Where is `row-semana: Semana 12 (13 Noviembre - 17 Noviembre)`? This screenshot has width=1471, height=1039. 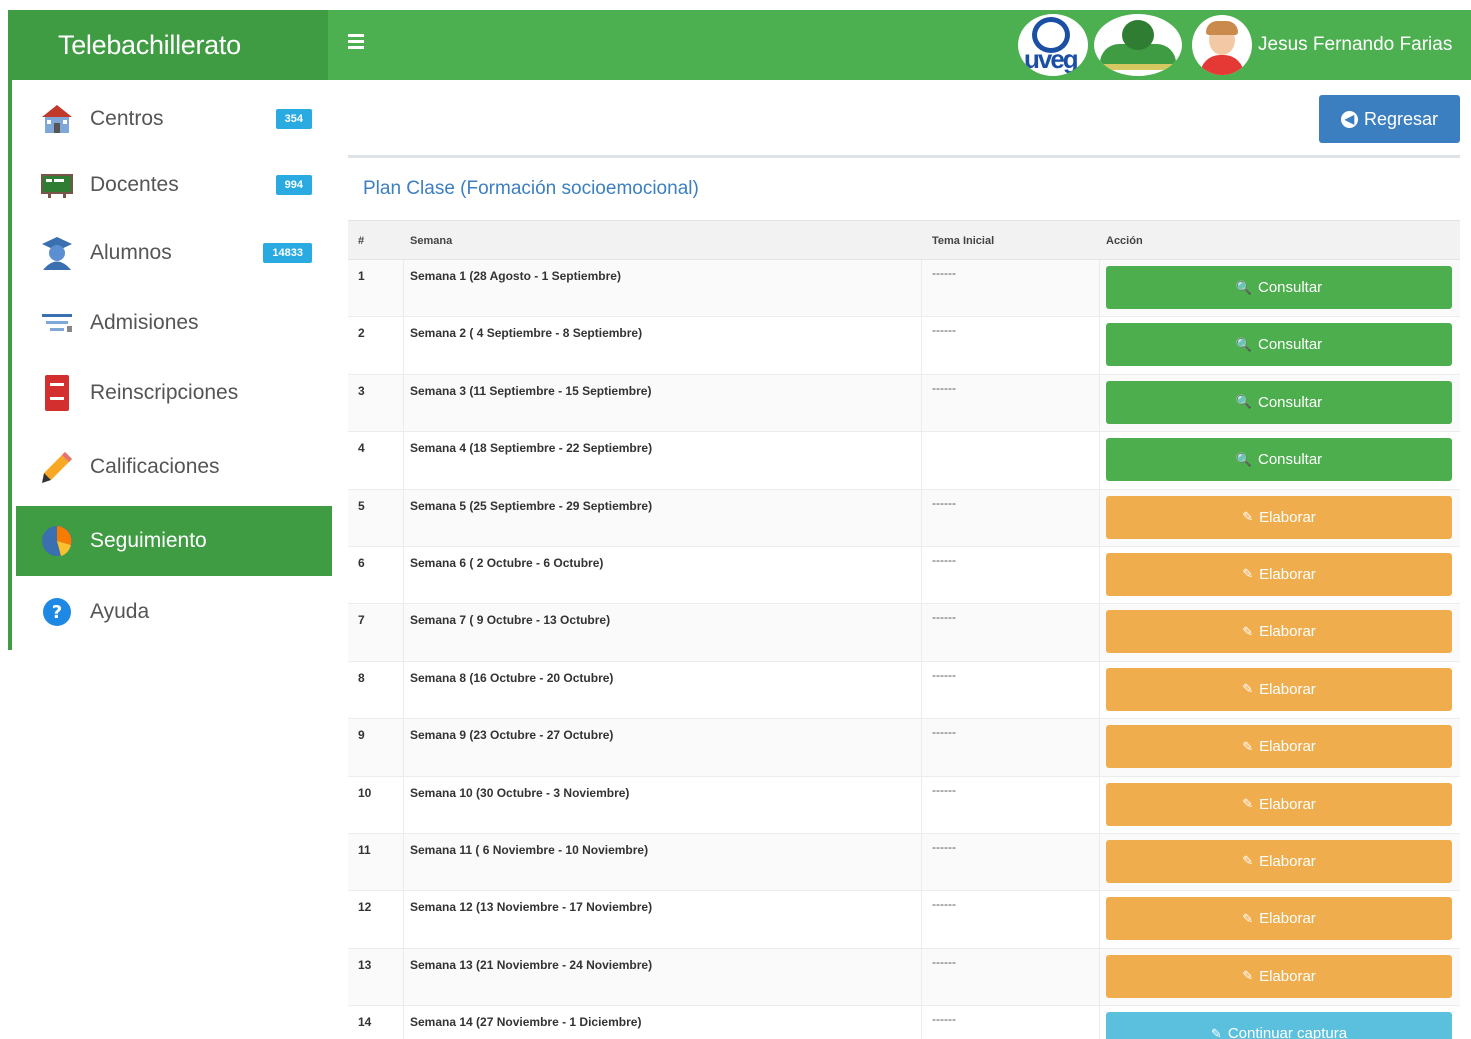 row-semana: Semana 12 (13 Noviembre - 17 Noviembre) is located at coordinates (663, 919).